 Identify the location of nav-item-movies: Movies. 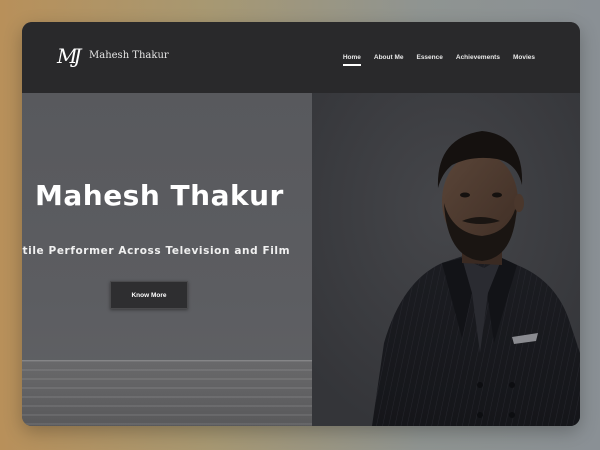
(524, 57).